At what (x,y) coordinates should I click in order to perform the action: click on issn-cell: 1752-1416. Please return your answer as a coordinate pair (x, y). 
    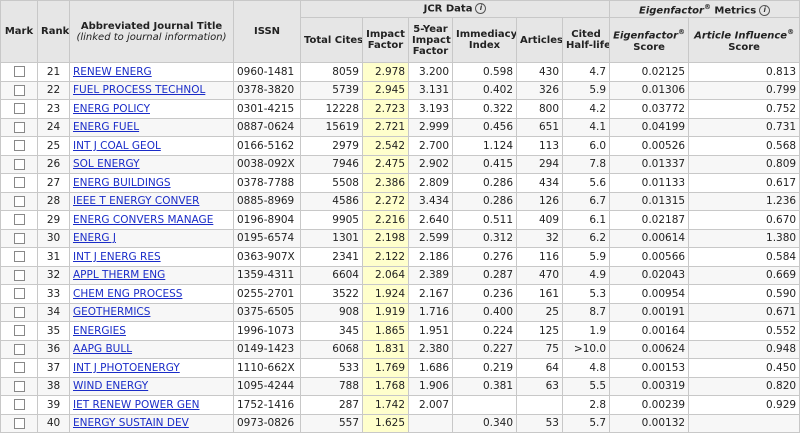
    Looking at the image, I should click on (267, 405).